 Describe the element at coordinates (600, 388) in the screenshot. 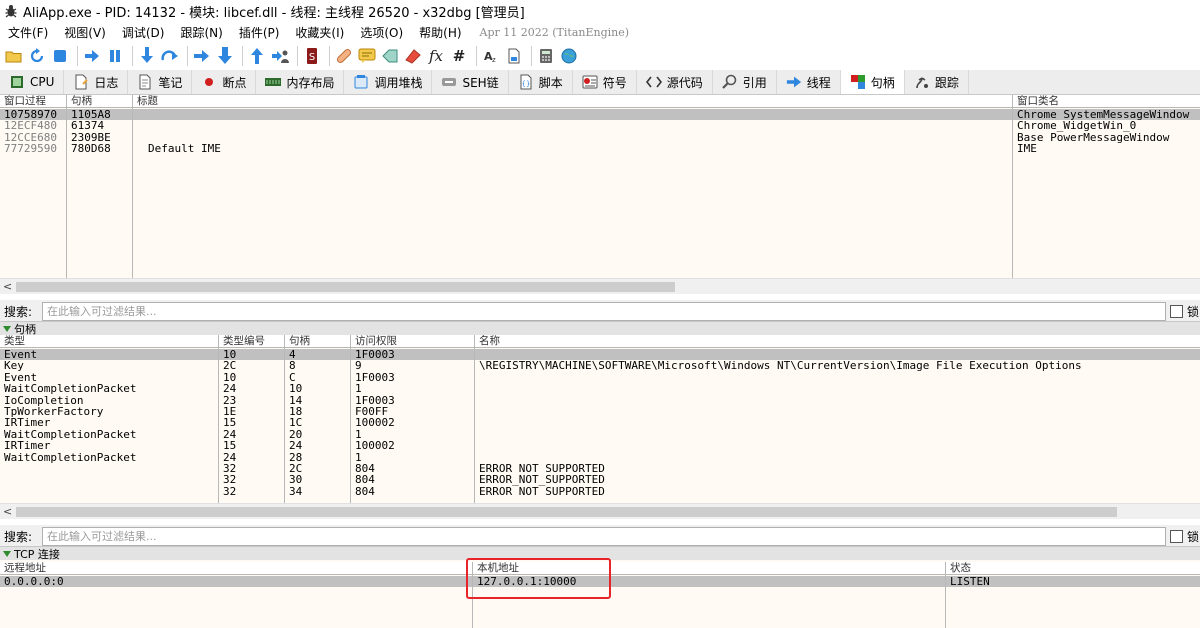

I see `table-row: WaitCompletionPacket 24 10 1` at that location.